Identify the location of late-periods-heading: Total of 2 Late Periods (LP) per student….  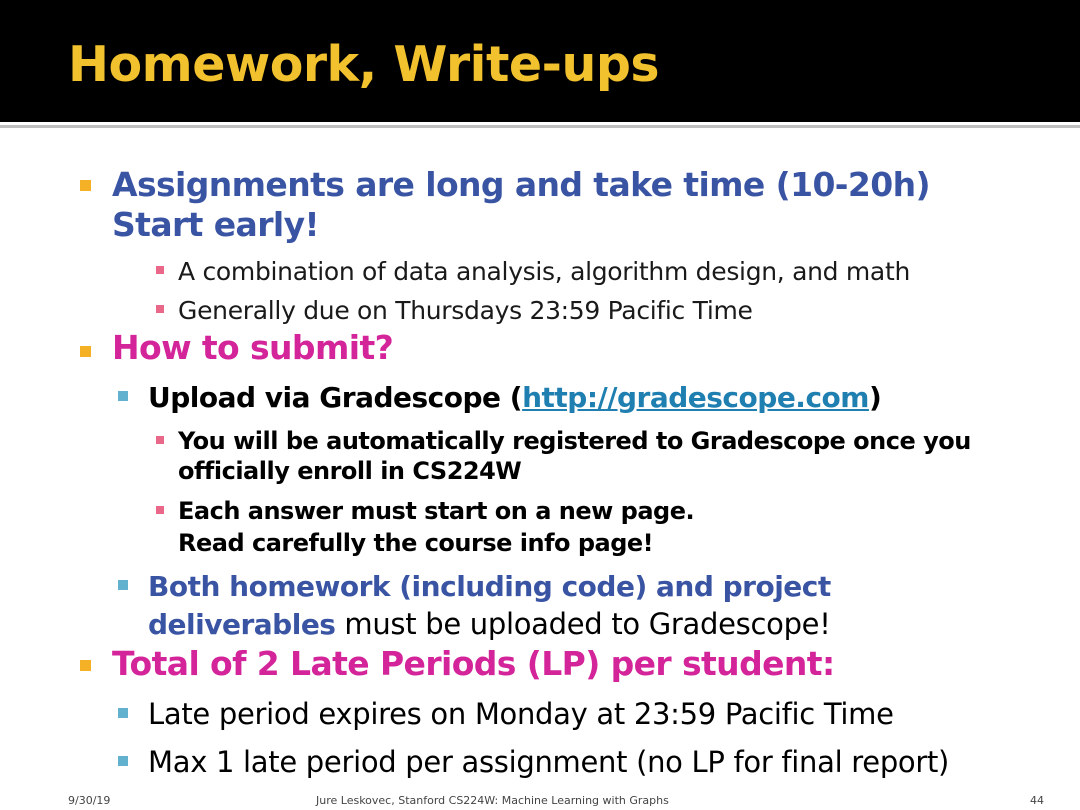
(473, 663).